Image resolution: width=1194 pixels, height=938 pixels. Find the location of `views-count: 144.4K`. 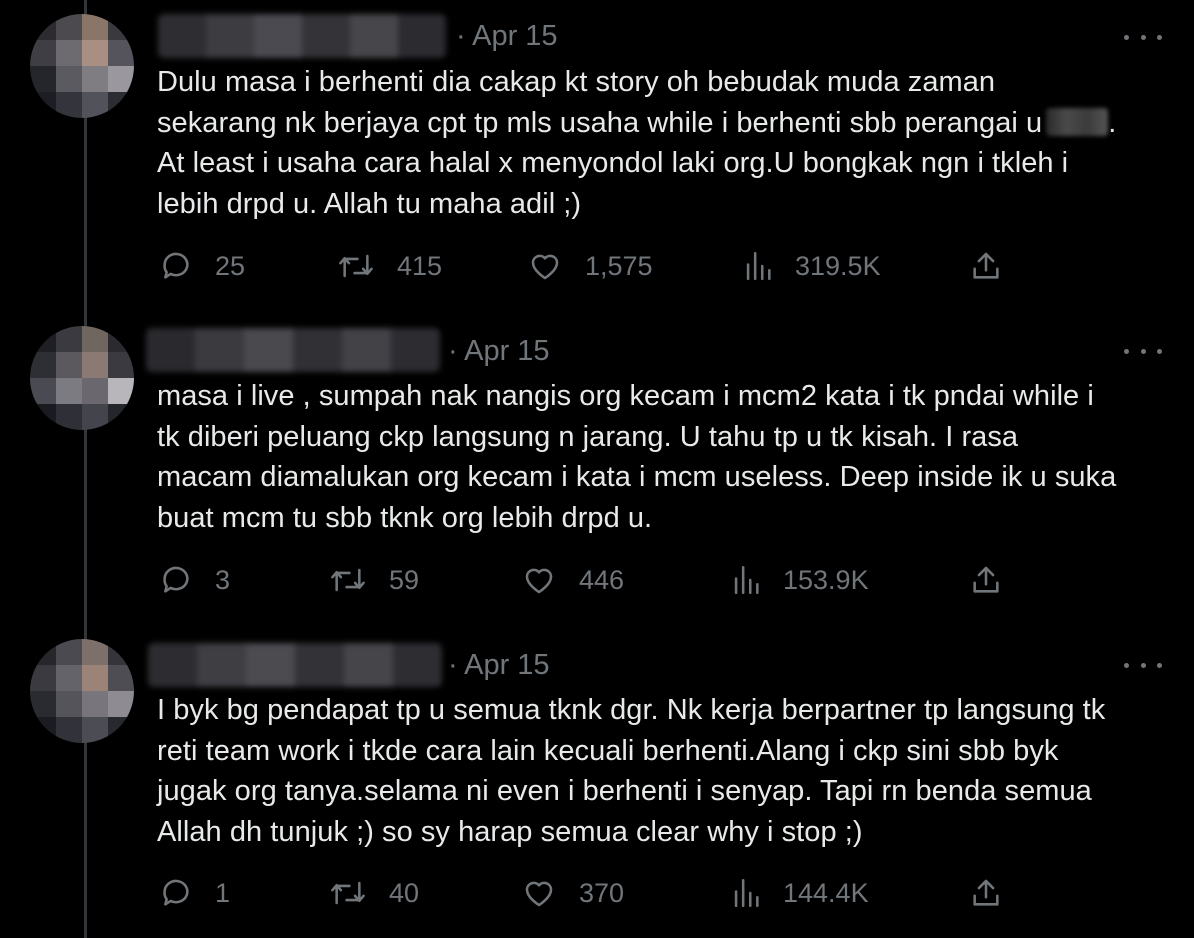

views-count: 144.4K is located at coordinates (826, 892).